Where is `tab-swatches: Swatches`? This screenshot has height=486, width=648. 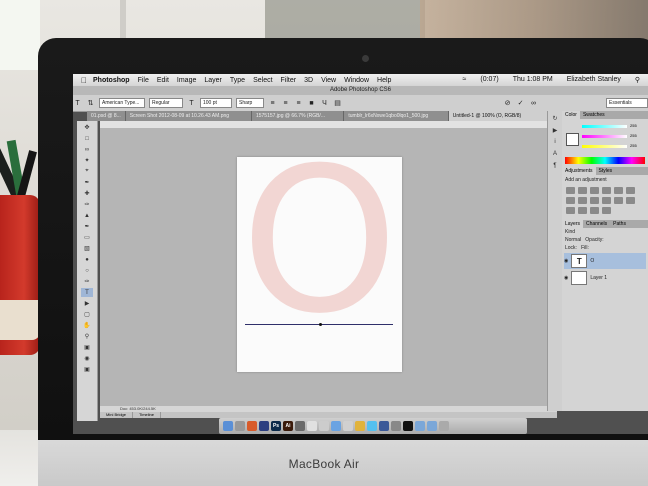 tab-swatches: Swatches is located at coordinates (594, 115).